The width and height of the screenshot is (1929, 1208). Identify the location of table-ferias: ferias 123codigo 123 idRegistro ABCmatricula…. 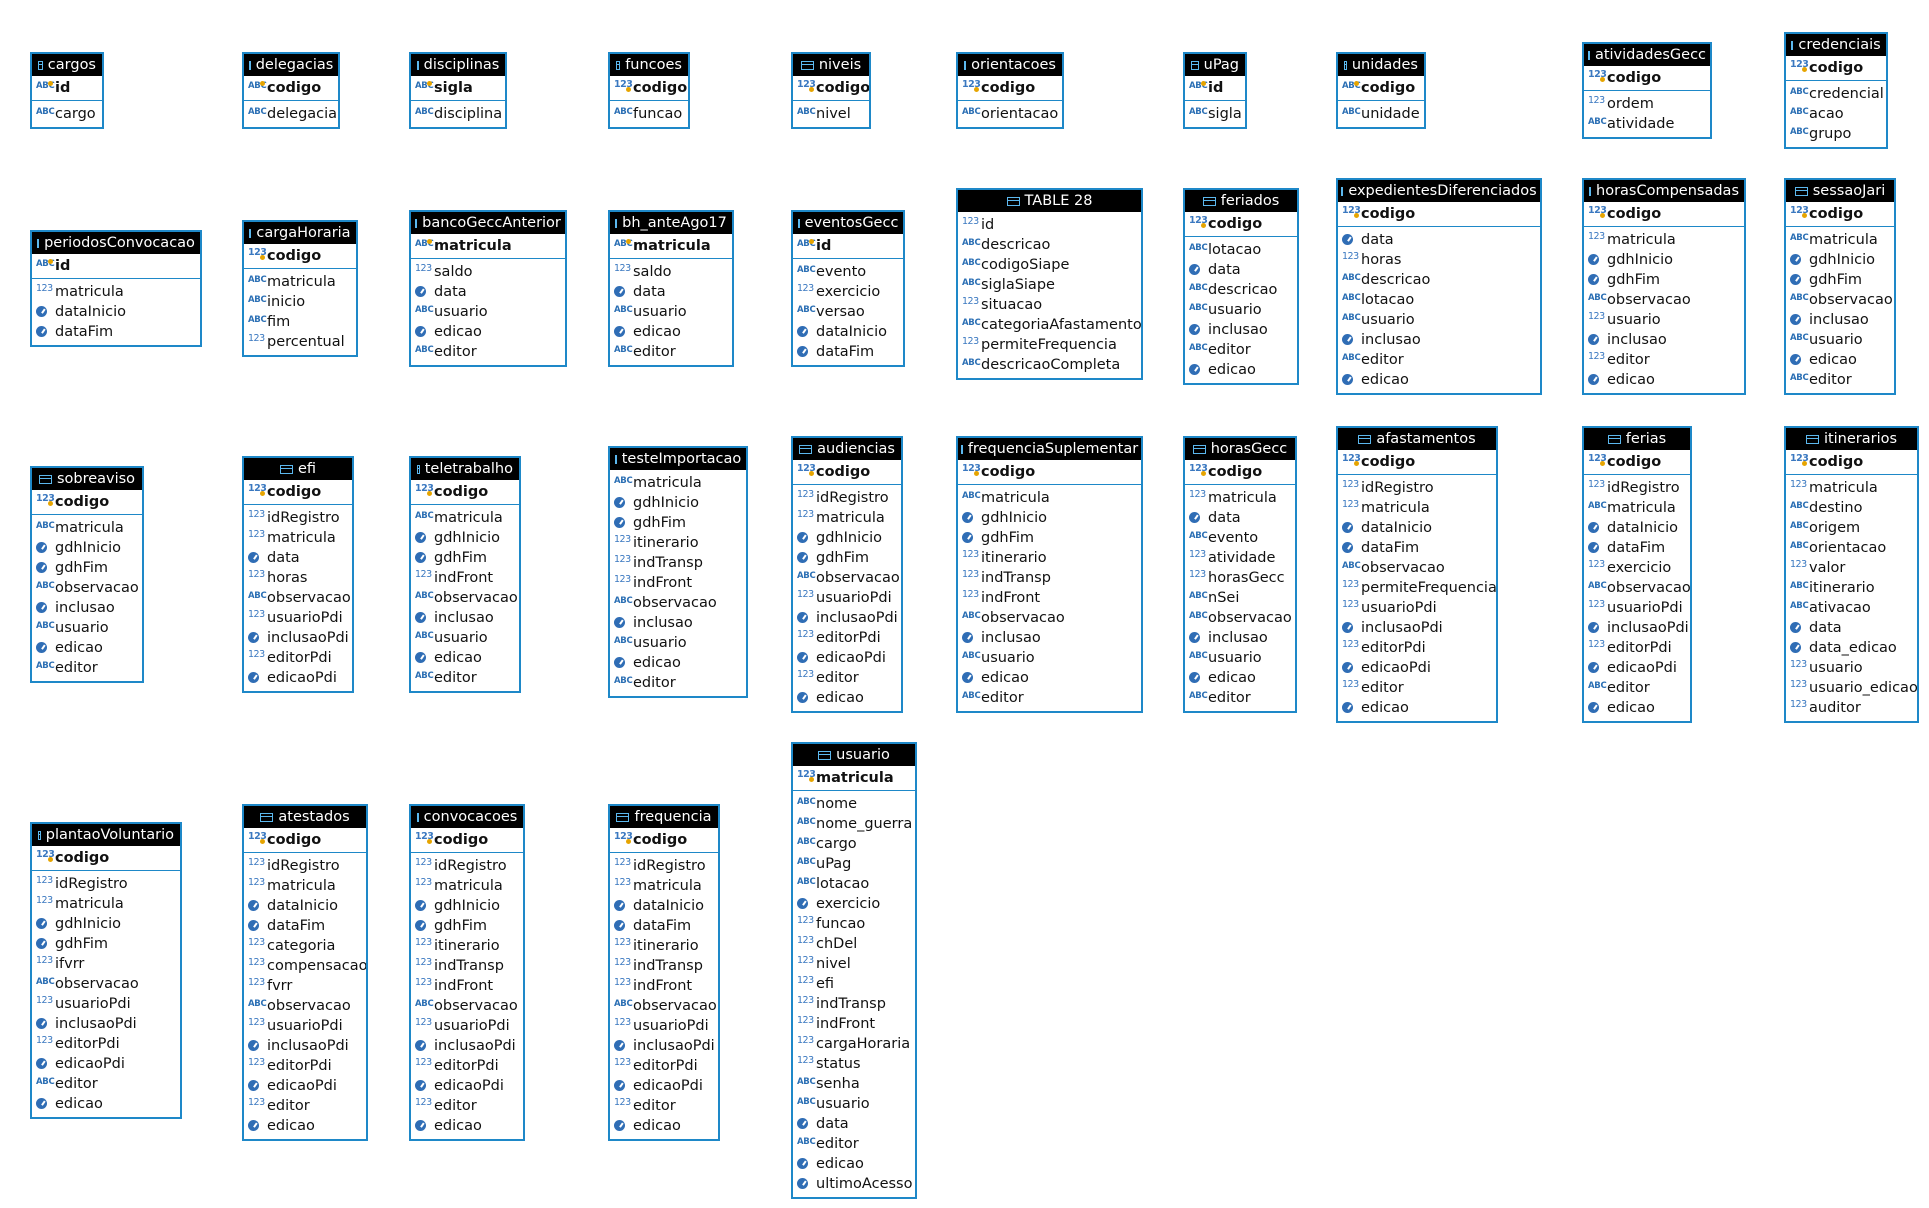
(1637, 574).